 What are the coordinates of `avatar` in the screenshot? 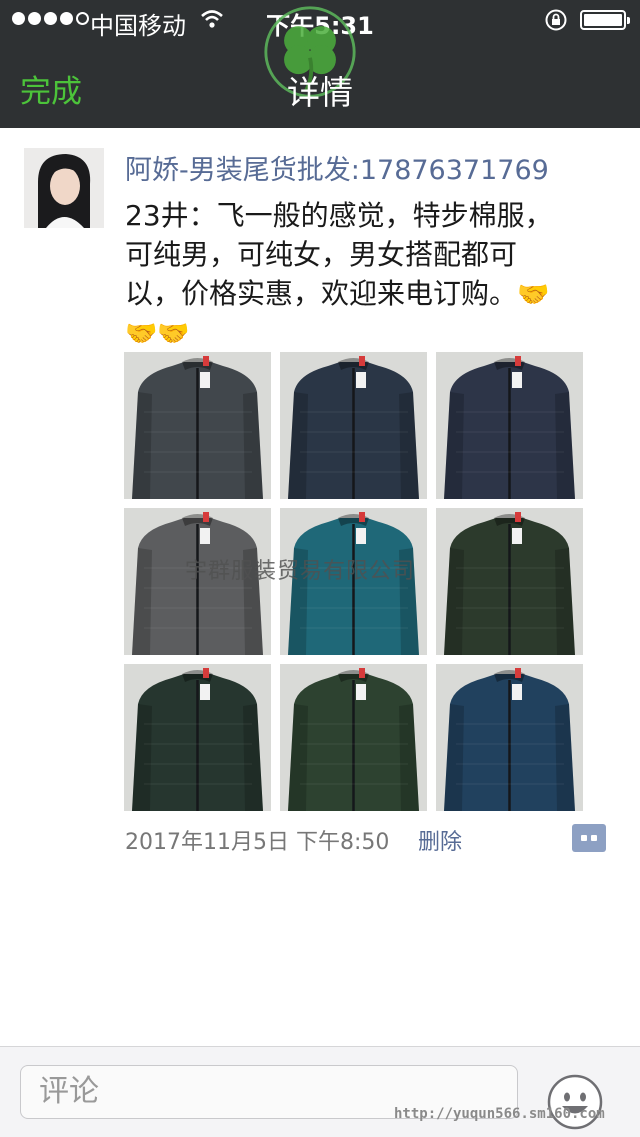 It's located at (64, 188).